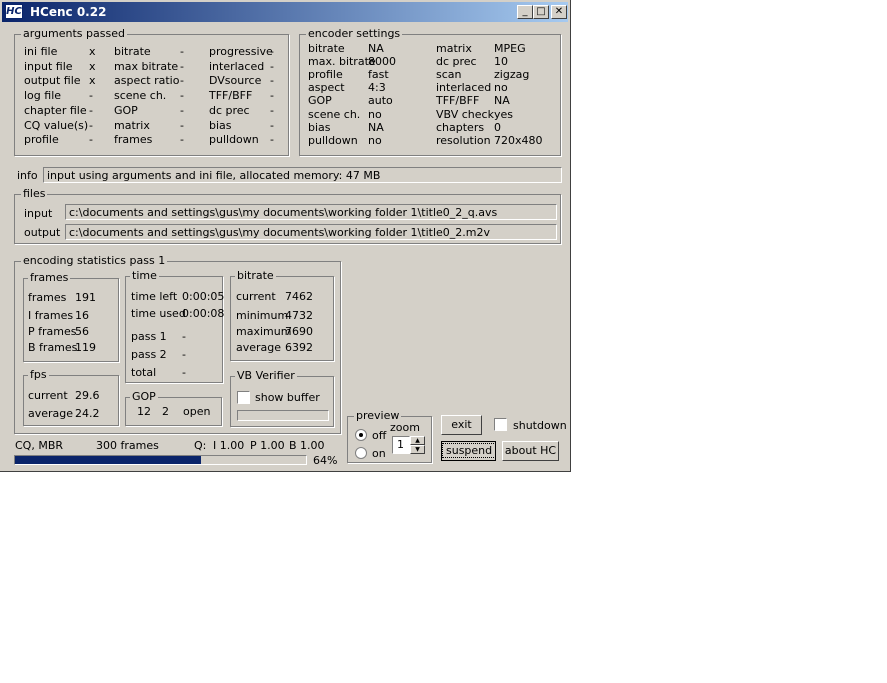 This screenshot has width=887, height=683. I want to click on args-col3-label: DVsource, so click(235, 81).